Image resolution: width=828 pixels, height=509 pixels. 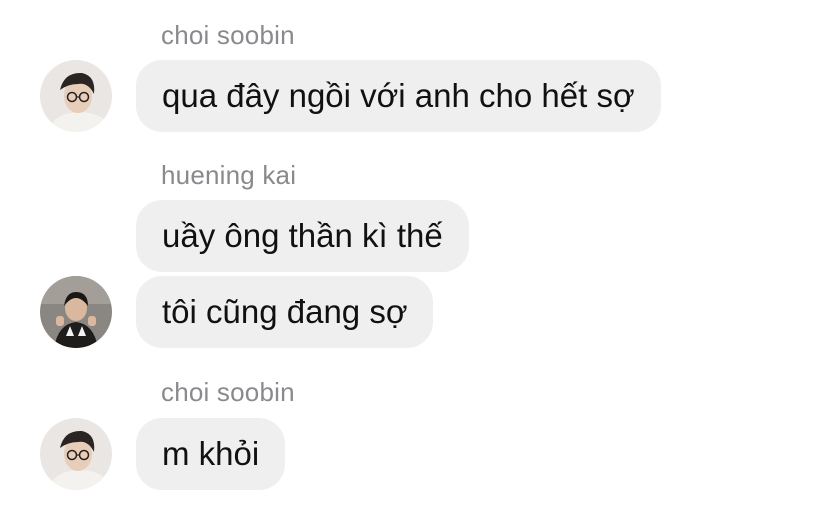 I want to click on person-dark-hair-icon, so click(x=76, y=312).